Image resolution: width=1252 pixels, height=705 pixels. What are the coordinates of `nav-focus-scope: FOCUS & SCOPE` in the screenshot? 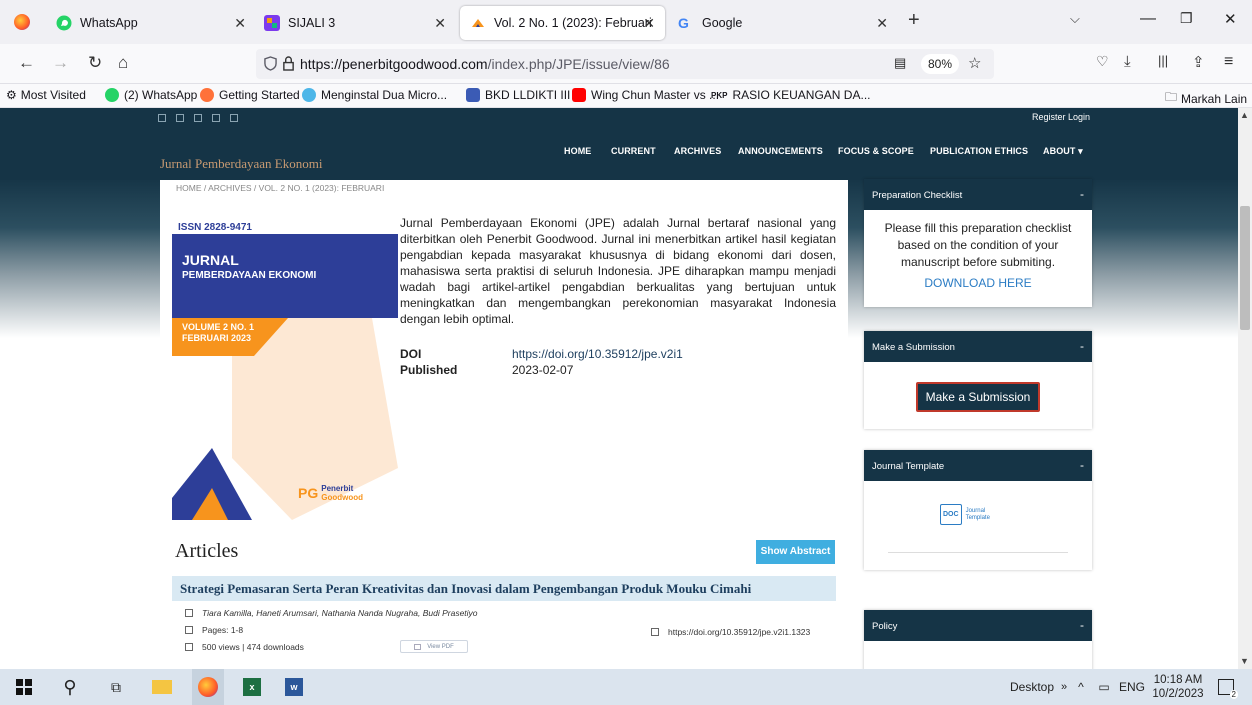 It's located at (876, 151).